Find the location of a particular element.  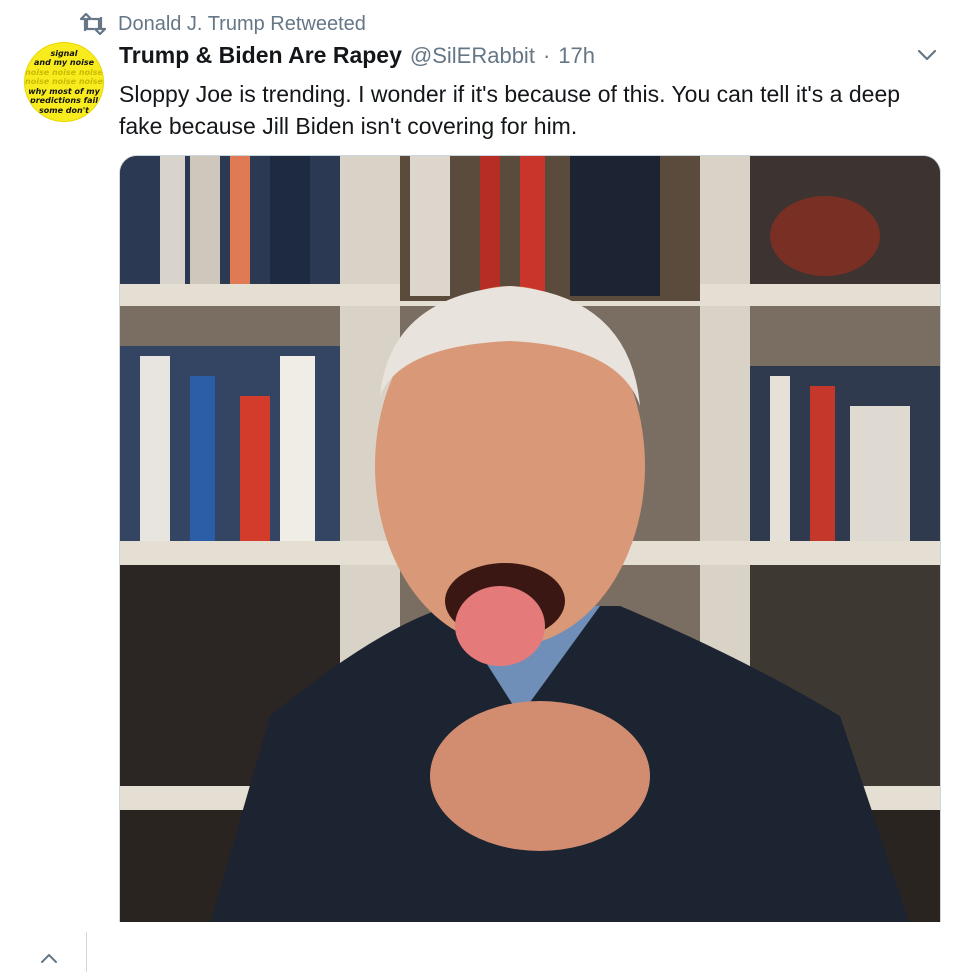

avatar-text-line: some don't is located at coordinates (64, 110).